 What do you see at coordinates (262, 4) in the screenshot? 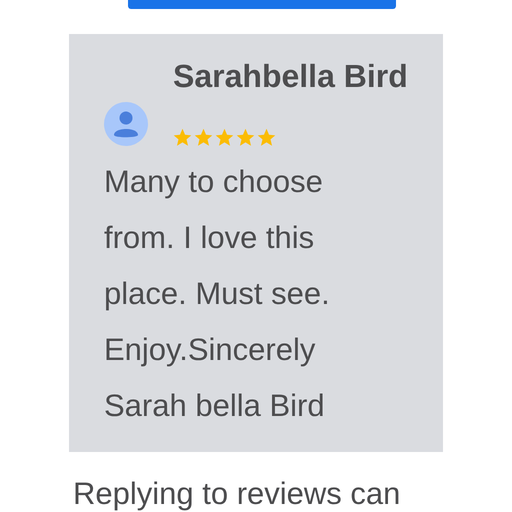
I see `button` at bounding box center [262, 4].